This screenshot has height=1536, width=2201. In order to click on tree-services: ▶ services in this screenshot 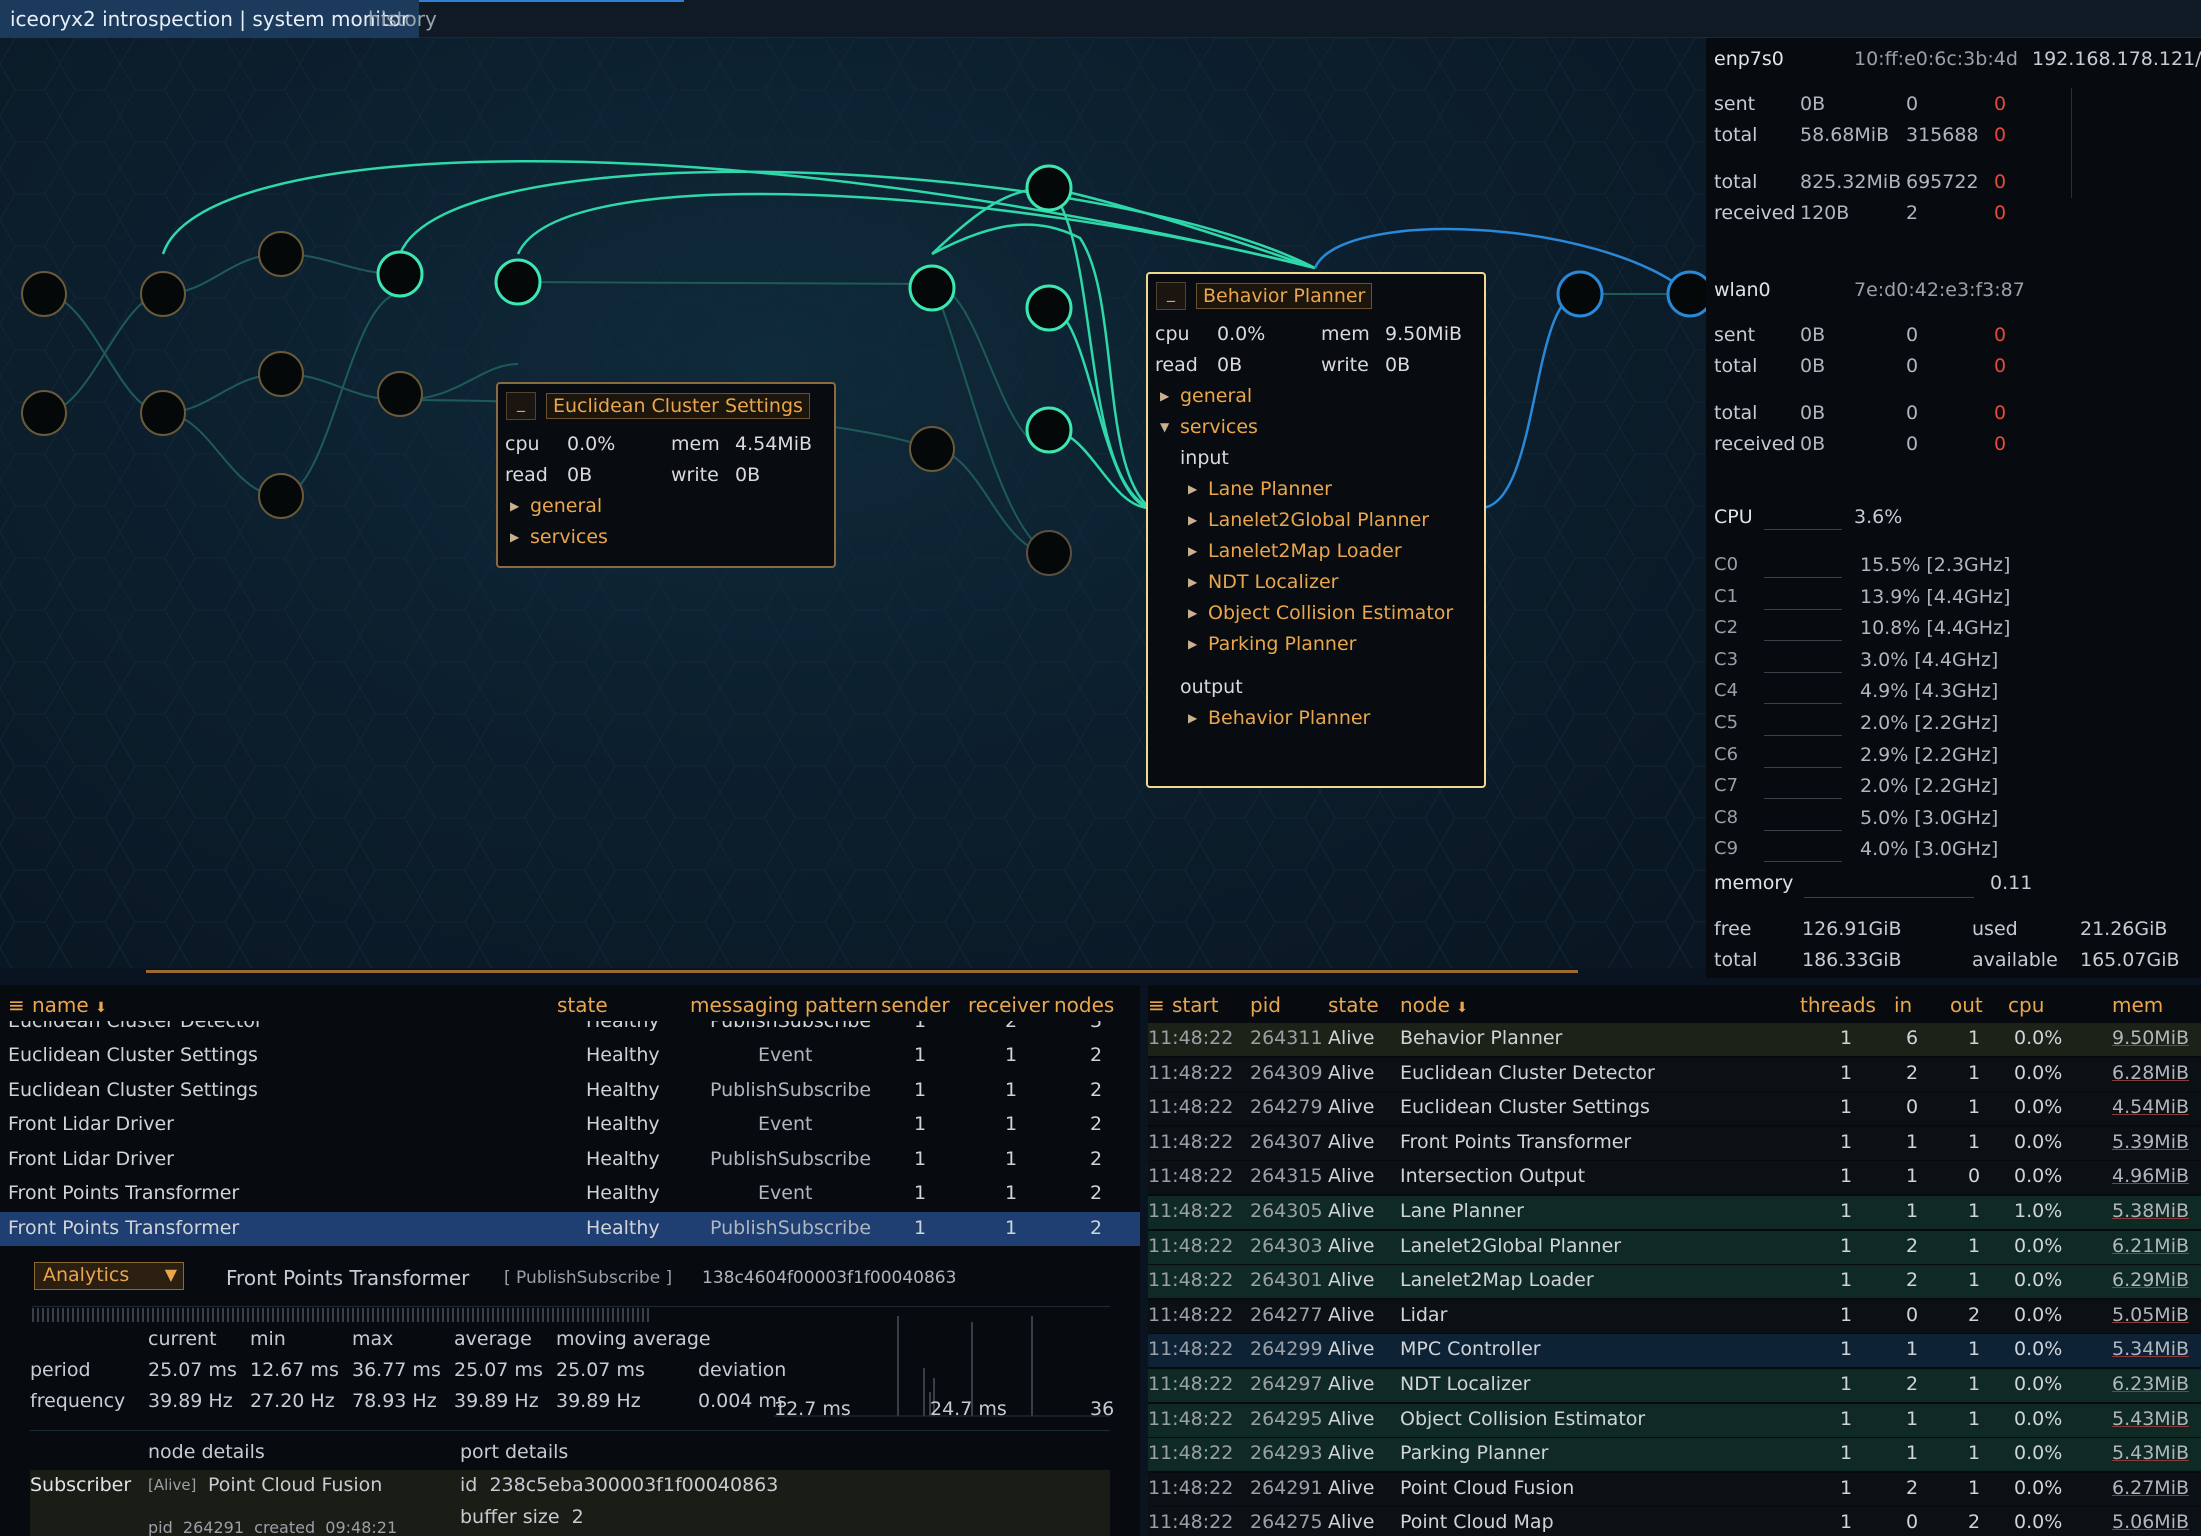, I will do `click(666, 536)`.